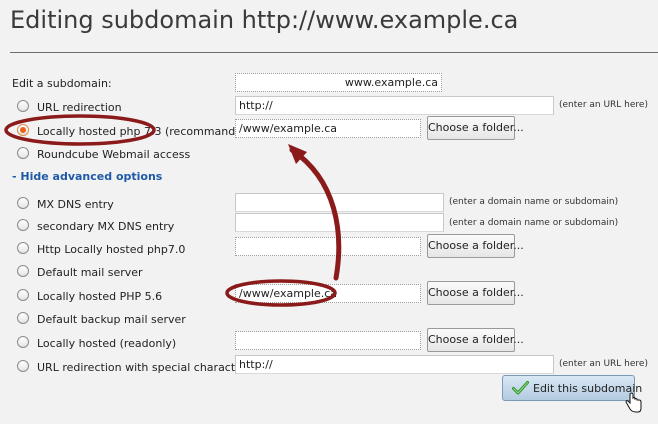 Image resolution: width=658 pixels, height=424 pixels. What do you see at coordinates (23, 342) in the screenshot?
I see `radio-readonly` at bounding box center [23, 342].